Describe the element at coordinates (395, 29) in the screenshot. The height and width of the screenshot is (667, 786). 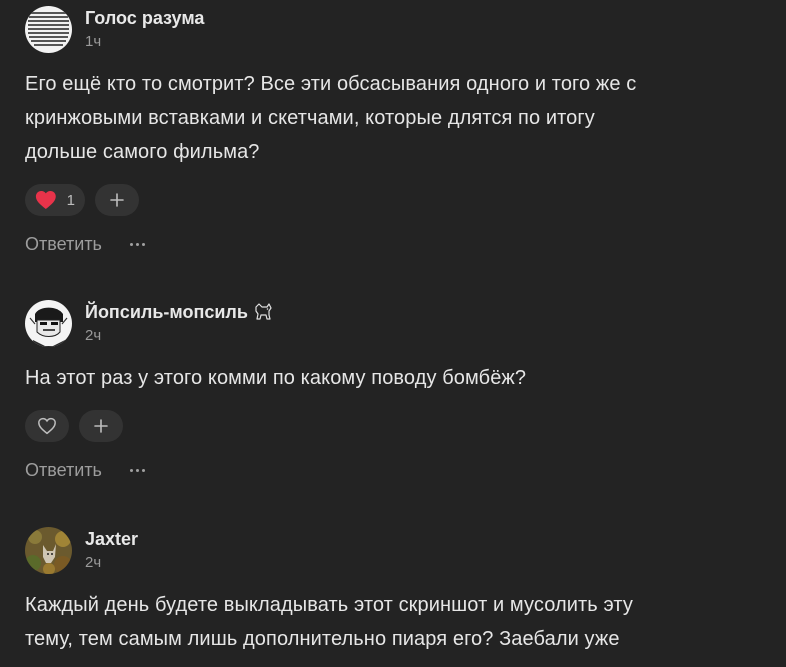
I see `comment-header: Голос разума 1ч` at that location.